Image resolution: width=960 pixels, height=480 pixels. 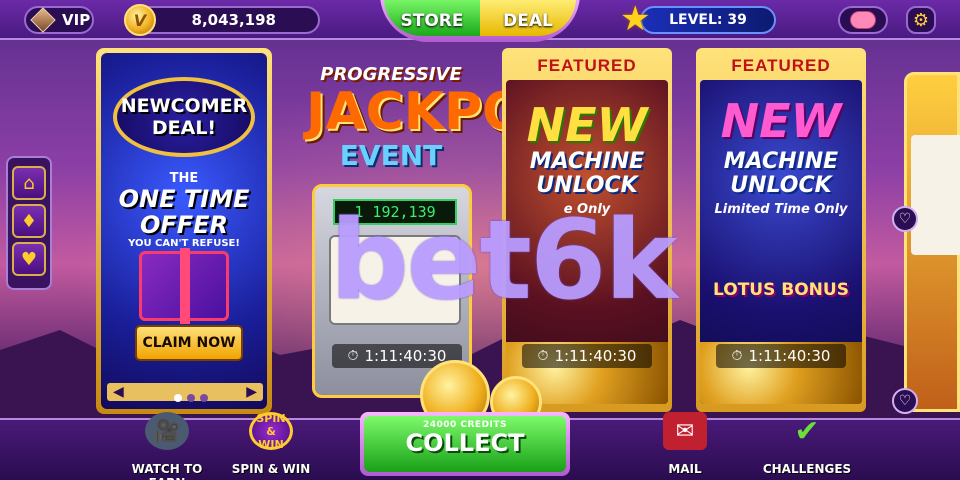 I want to click on gear-icon: ⚙, so click(x=921, y=20).